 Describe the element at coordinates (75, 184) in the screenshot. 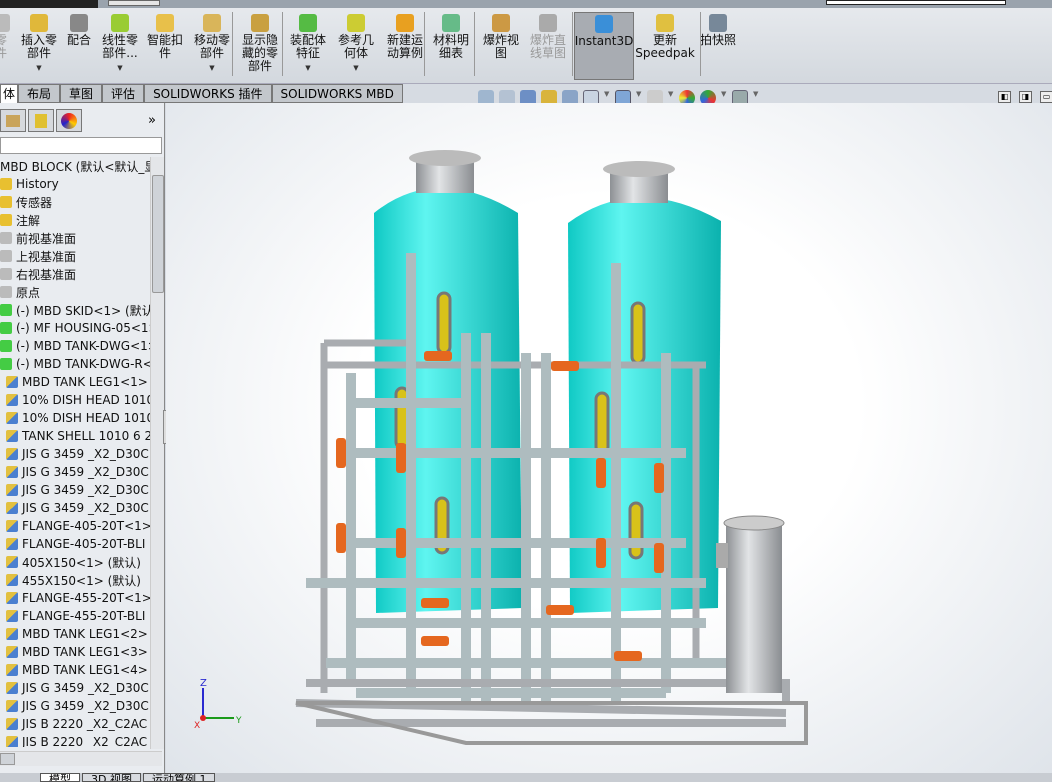

I see `tree-item: History` at that location.